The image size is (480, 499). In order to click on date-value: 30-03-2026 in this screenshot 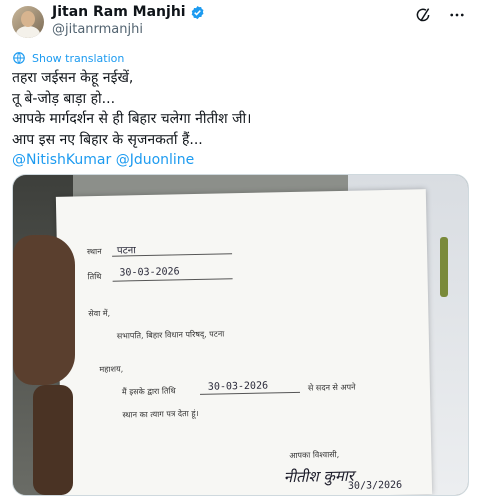, I will do `click(149, 272)`.